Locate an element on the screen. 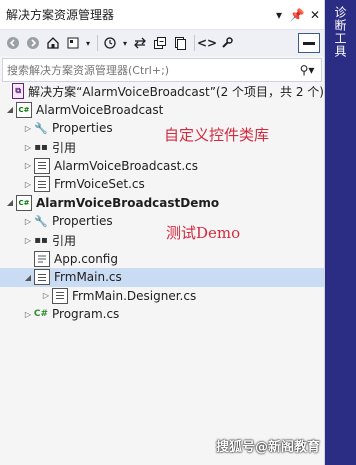  tree-row-file: ▷ AlarmVoiceBroadcast.cs is located at coordinates (162, 165).